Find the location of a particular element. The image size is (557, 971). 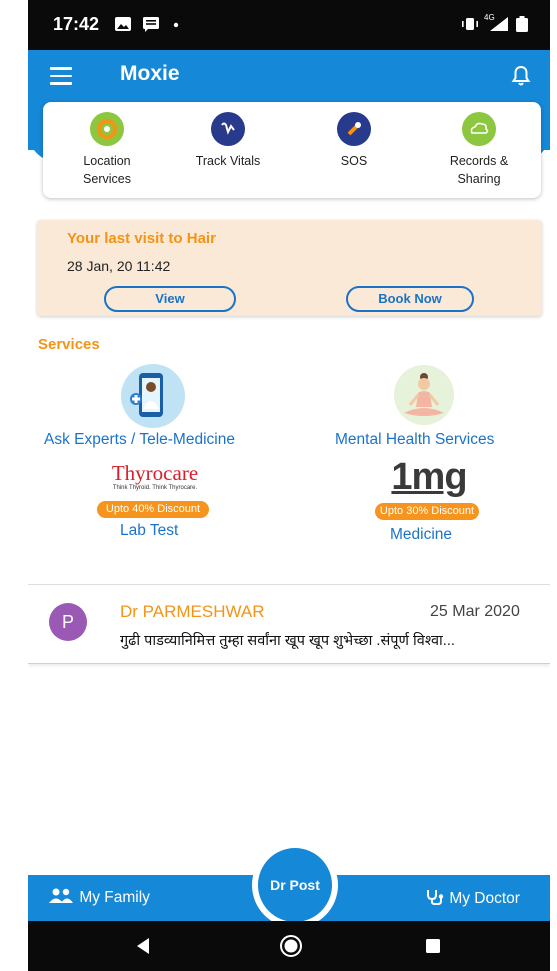

onemg-logo: 1mg is located at coordinates (429, 477).